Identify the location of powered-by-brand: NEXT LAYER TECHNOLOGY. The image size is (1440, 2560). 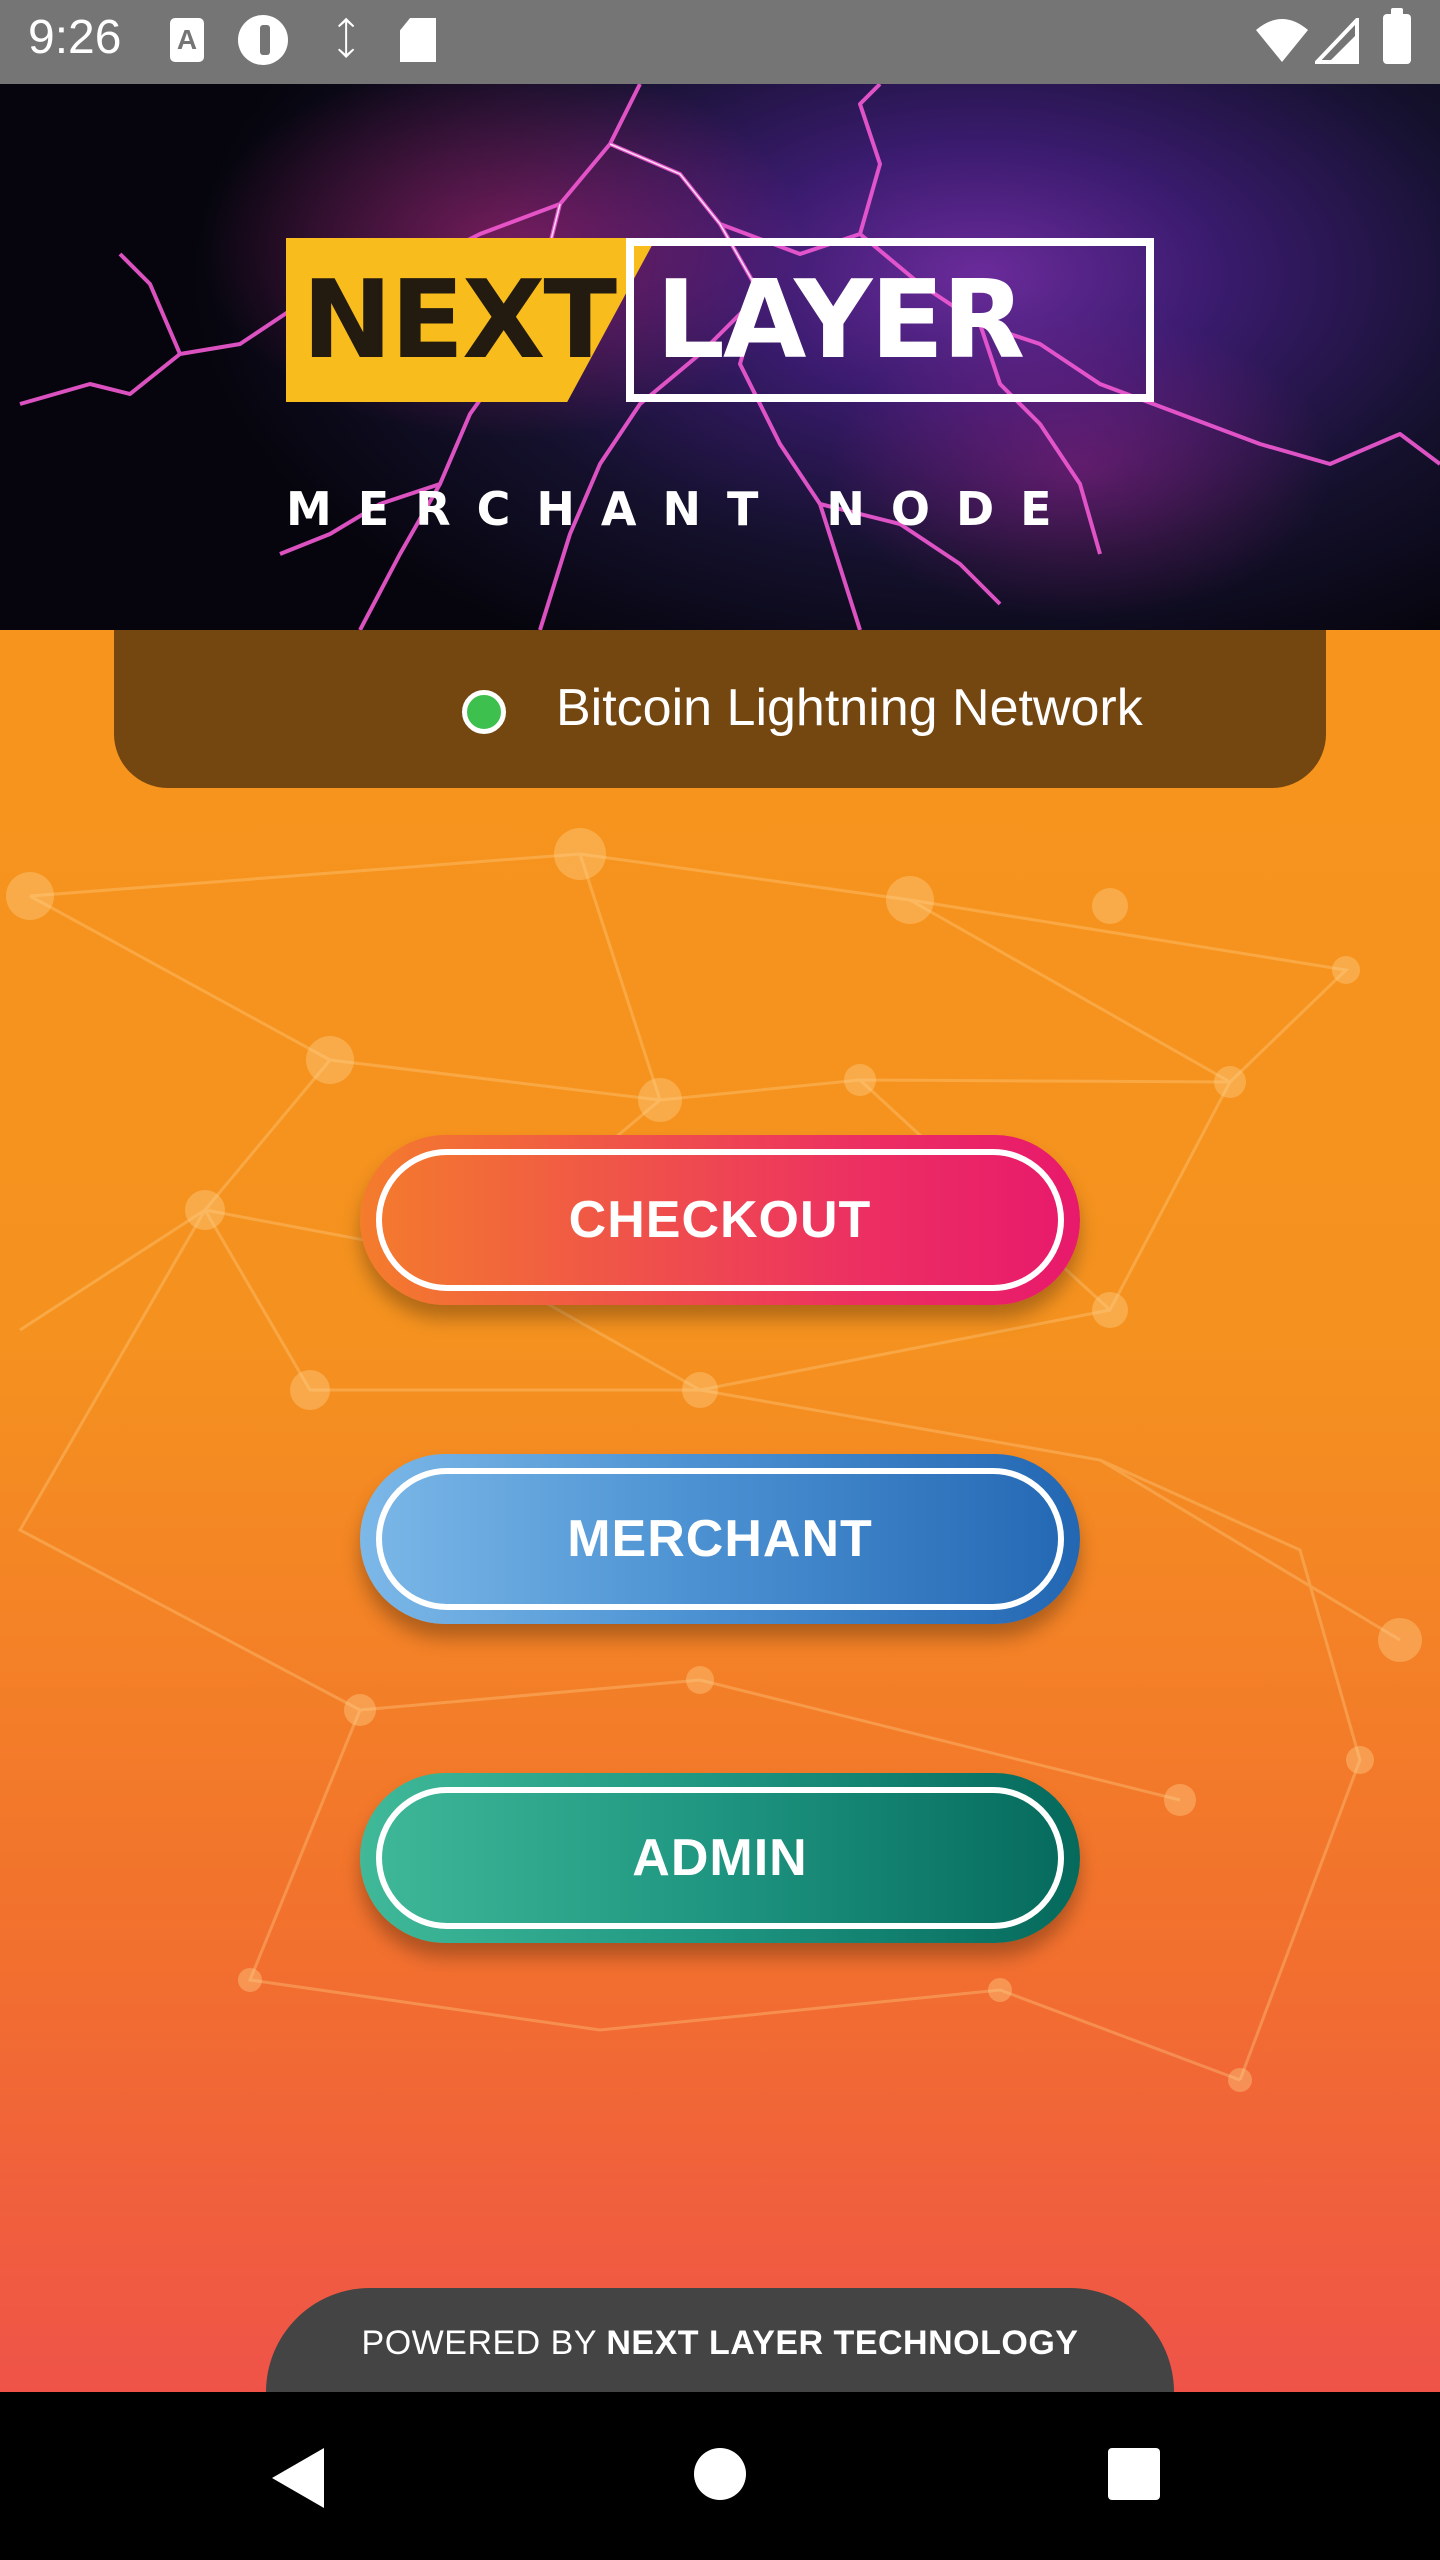
(842, 2343).